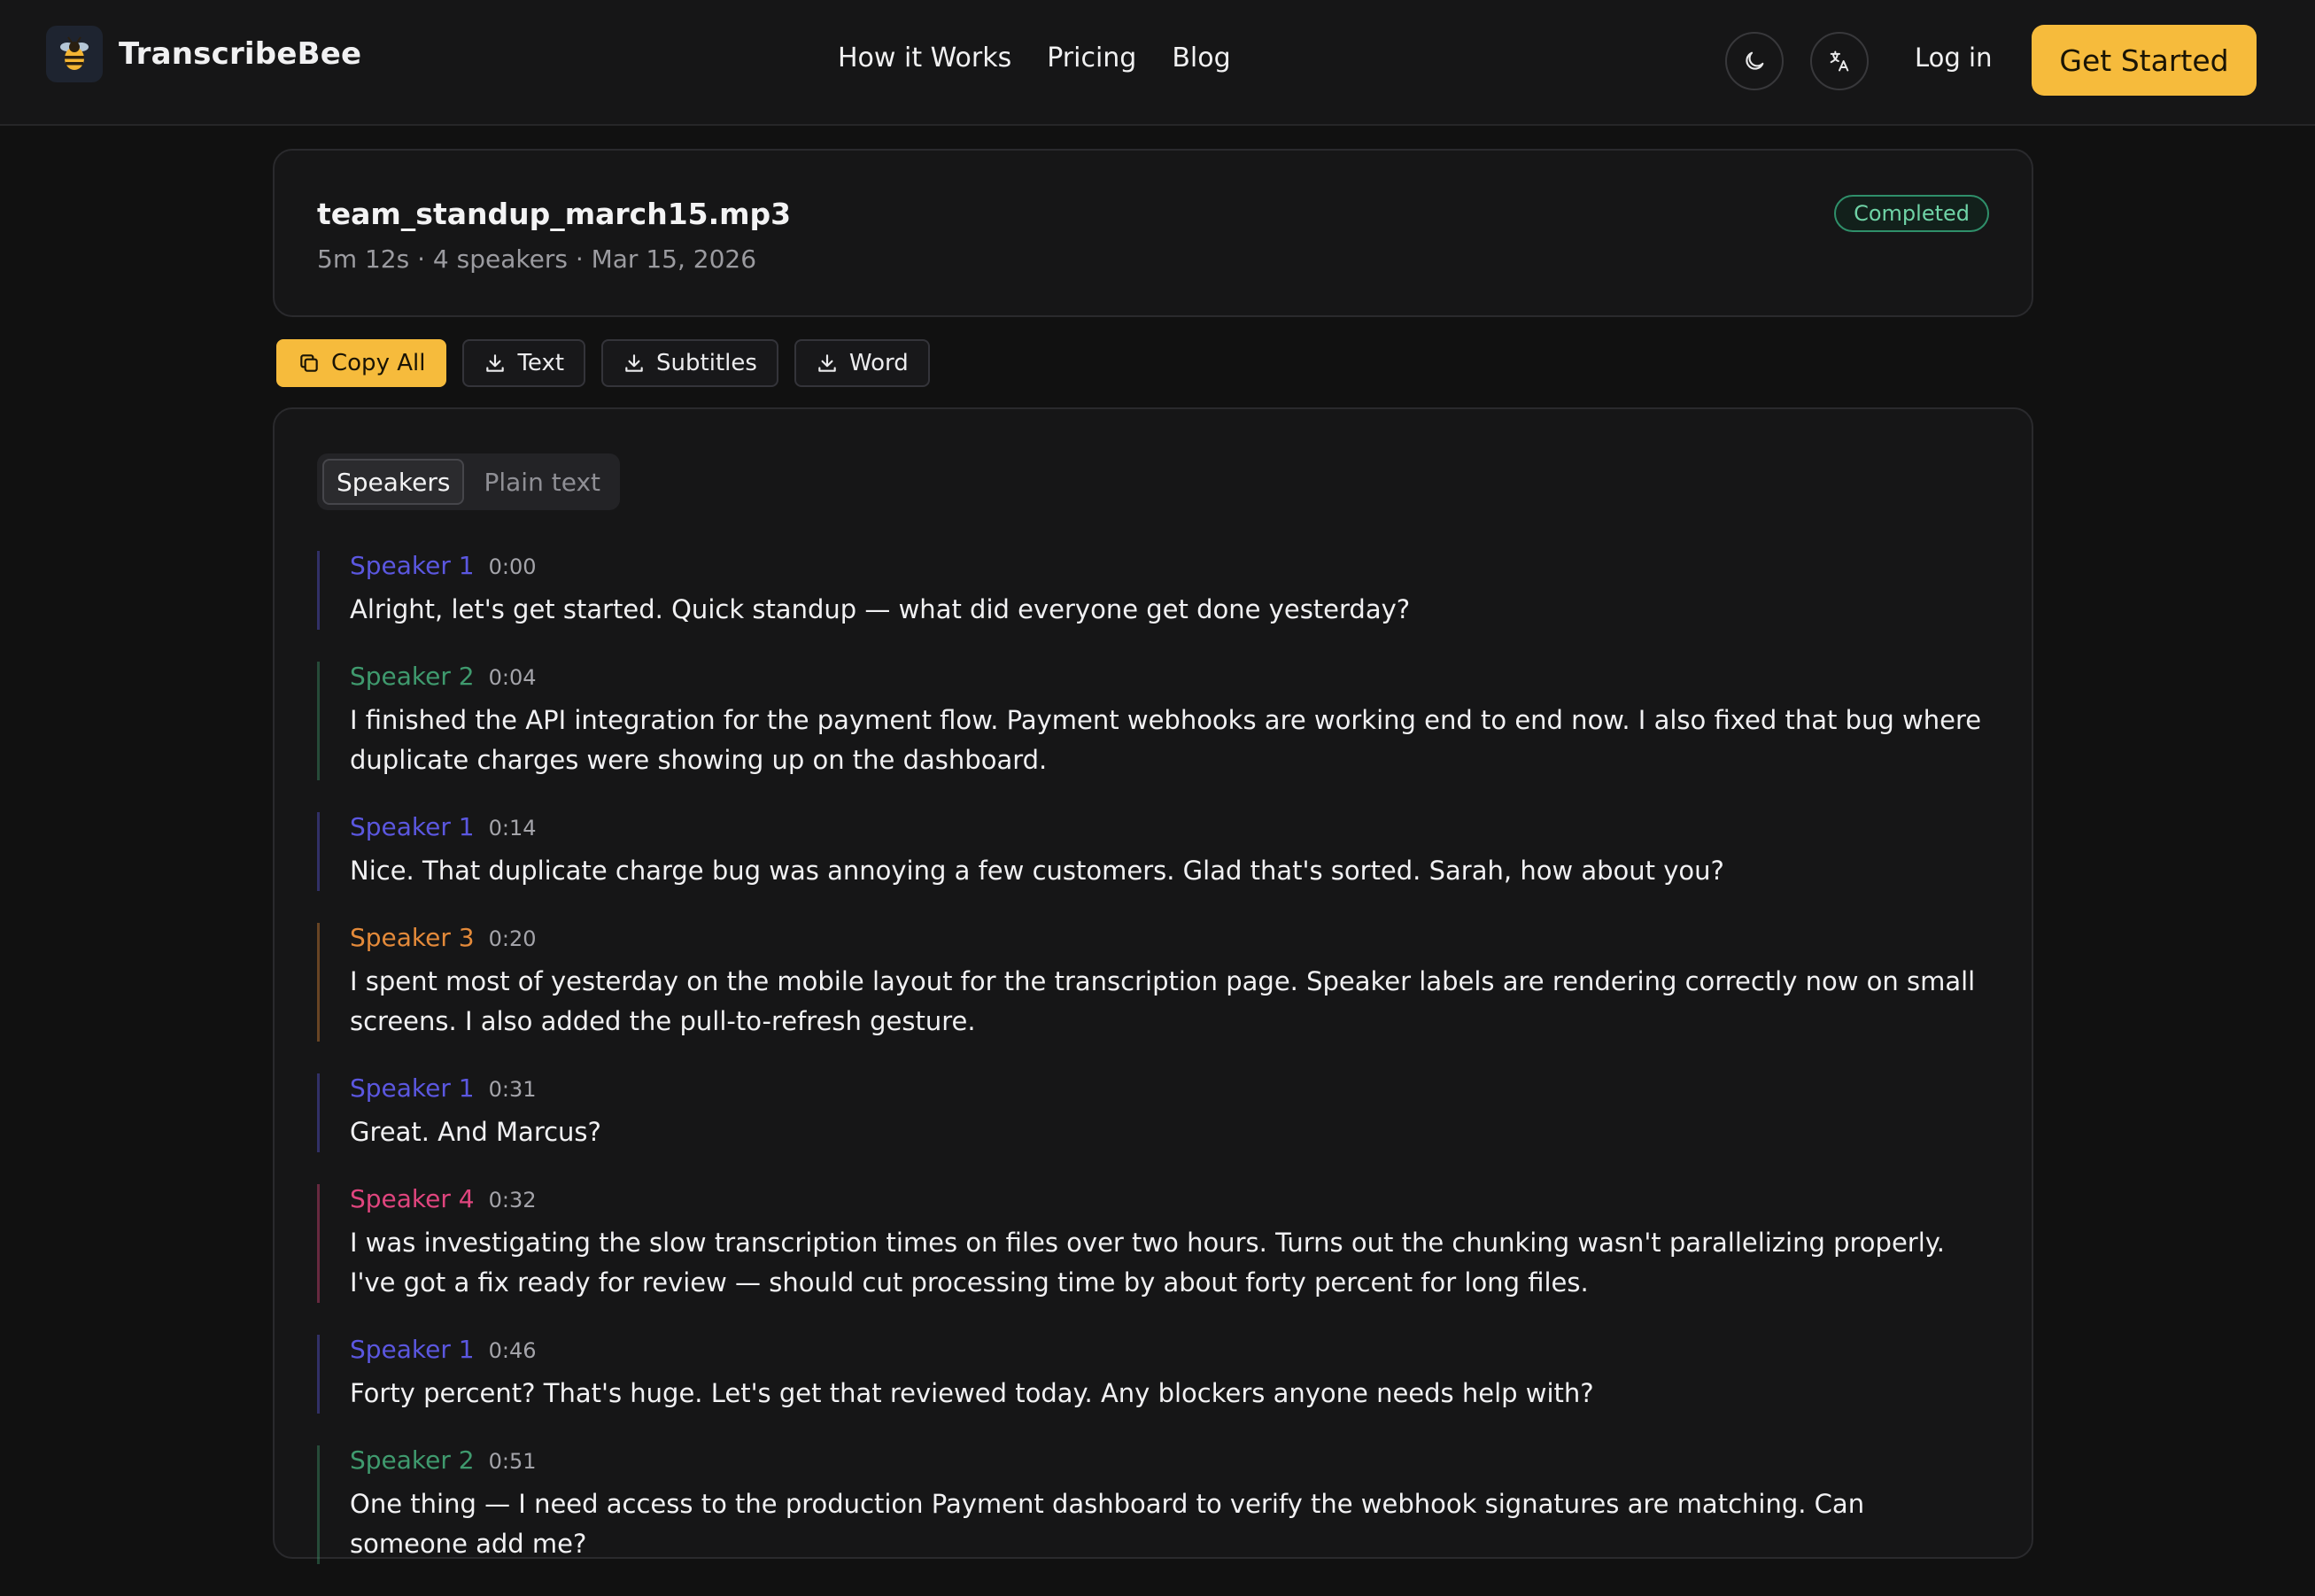 The width and height of the screenshot is (2315, 1596). I want to click on brand: TranscribeBee, so click(203, 54).